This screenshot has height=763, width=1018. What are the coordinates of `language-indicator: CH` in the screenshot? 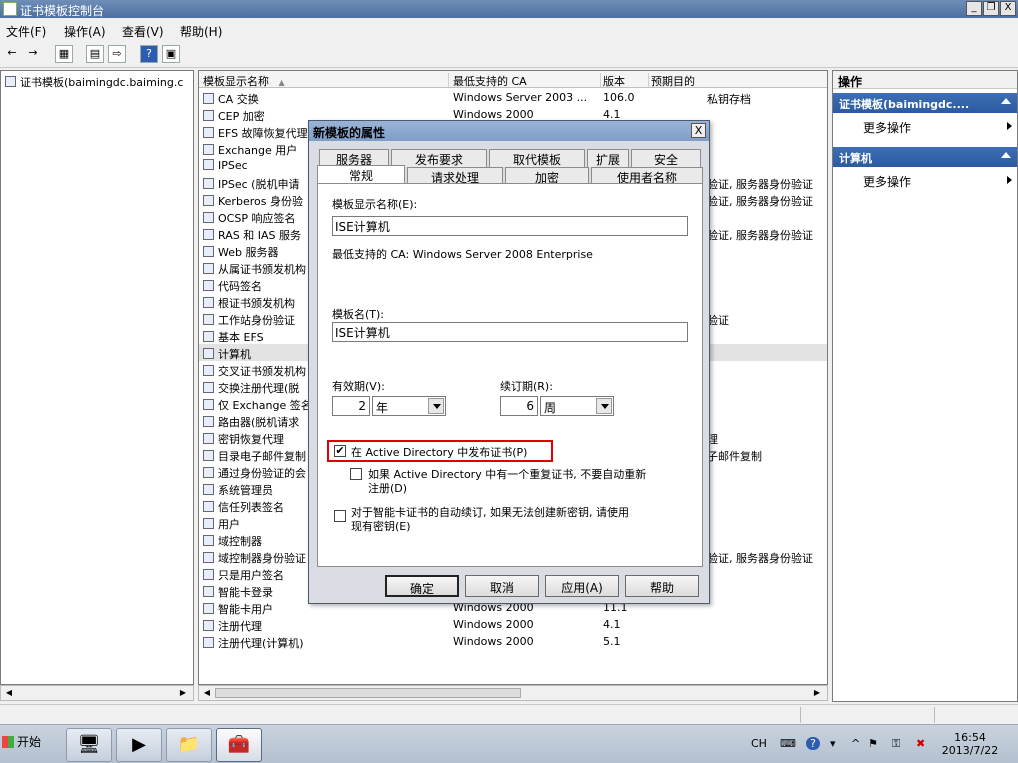 It's located at (759, 743).